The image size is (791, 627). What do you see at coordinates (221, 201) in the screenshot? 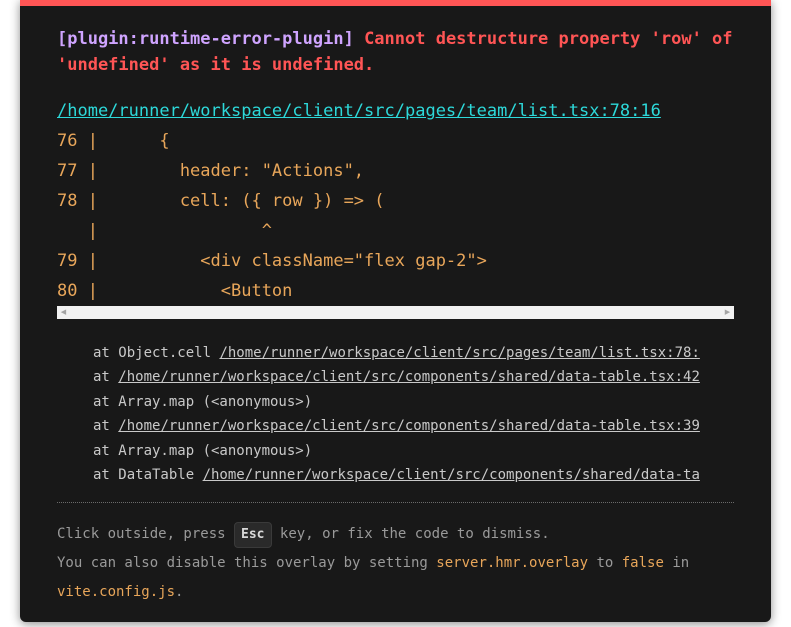
I see `code-line: 78 | cell: ({ row }) => (` at bounding box center [221, 201].